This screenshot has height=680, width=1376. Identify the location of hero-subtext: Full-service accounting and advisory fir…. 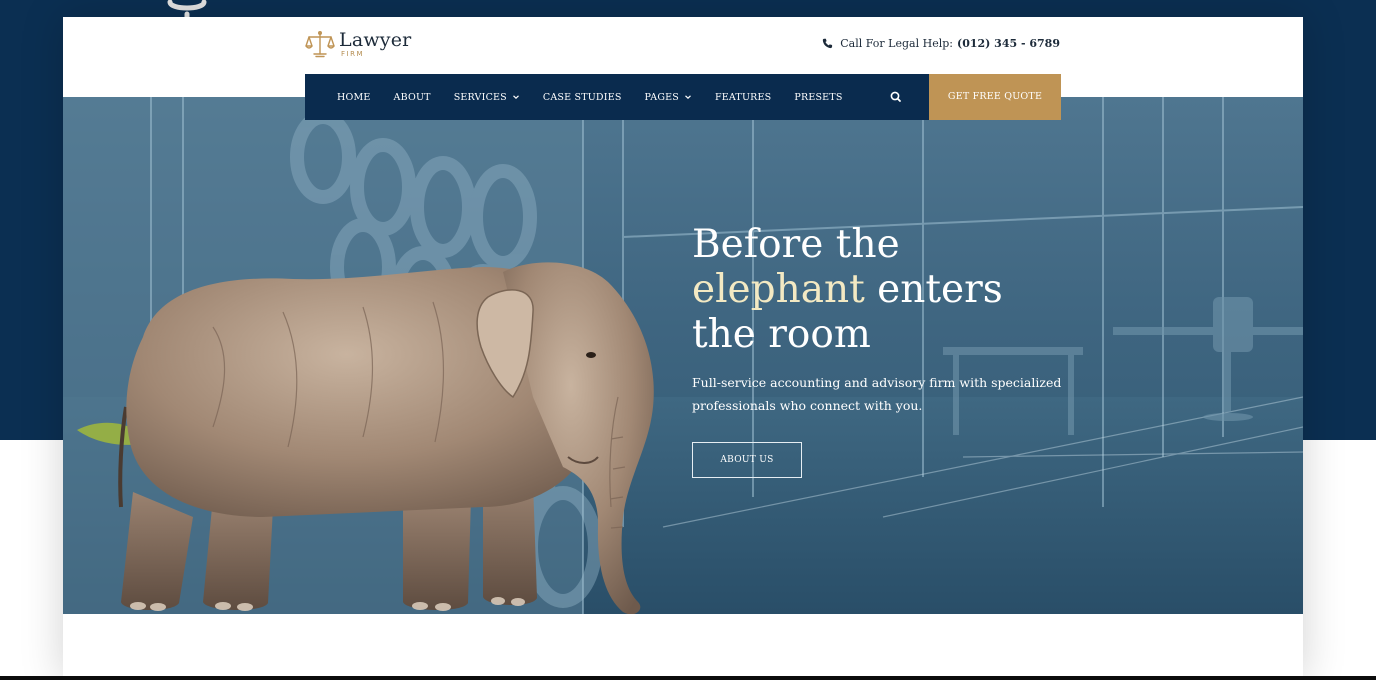
(877, 394).